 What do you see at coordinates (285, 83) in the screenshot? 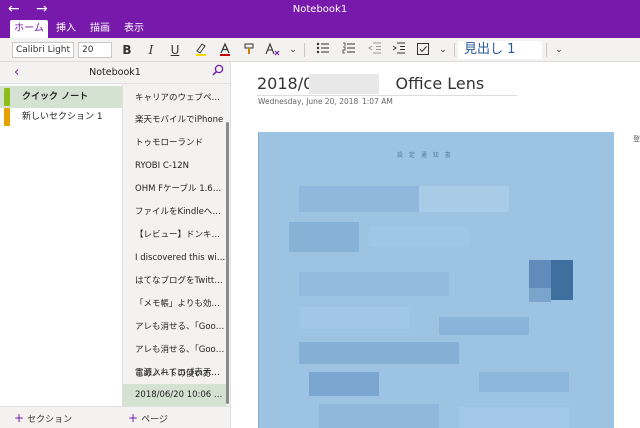
I see `page-title-prefix: 2018/0` at bounding box center [285, 83].